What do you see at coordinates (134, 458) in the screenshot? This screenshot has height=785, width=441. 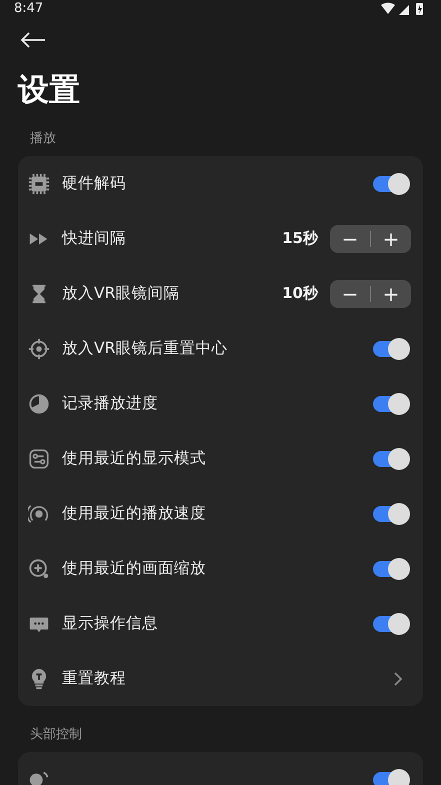 I see `setting-label: 使用最近的显示模式` at bounding box center [134, 458].